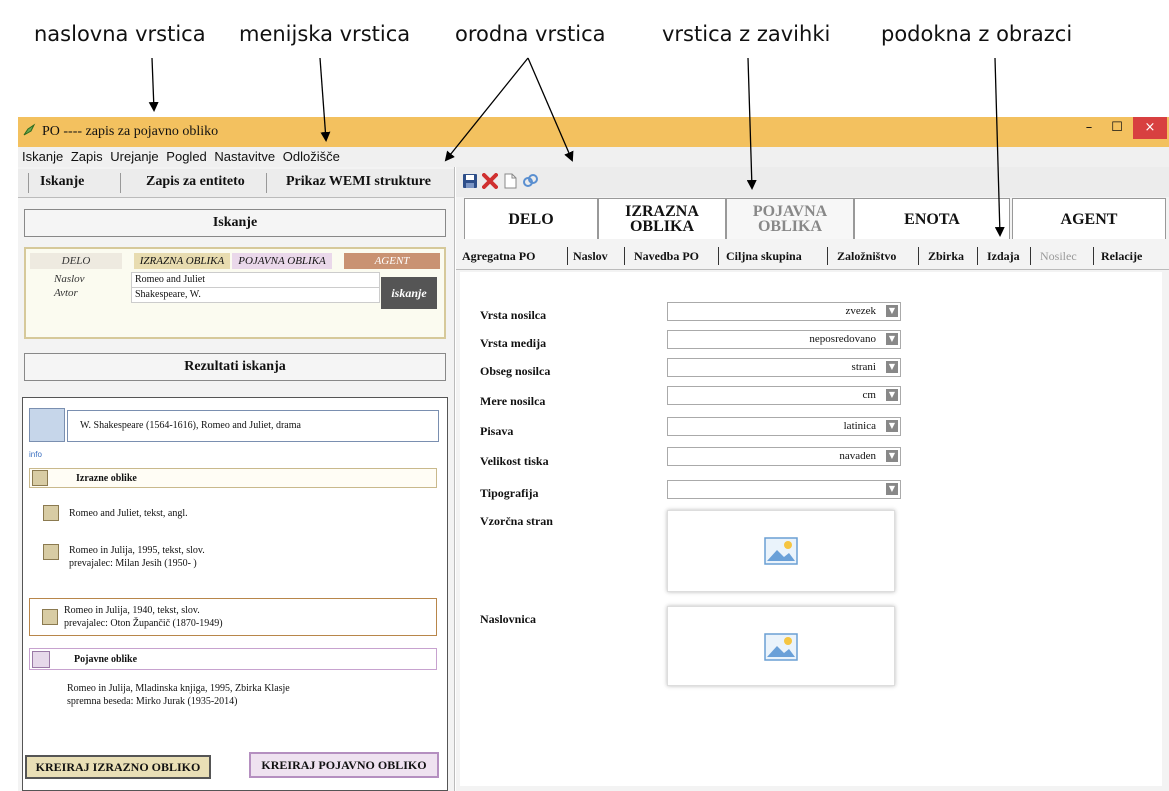  Describe the element at coordinates (662, 218) in the screenshot. I see `tab-izrazna-oblika: IZRAZNA OBLIKA` at that location.